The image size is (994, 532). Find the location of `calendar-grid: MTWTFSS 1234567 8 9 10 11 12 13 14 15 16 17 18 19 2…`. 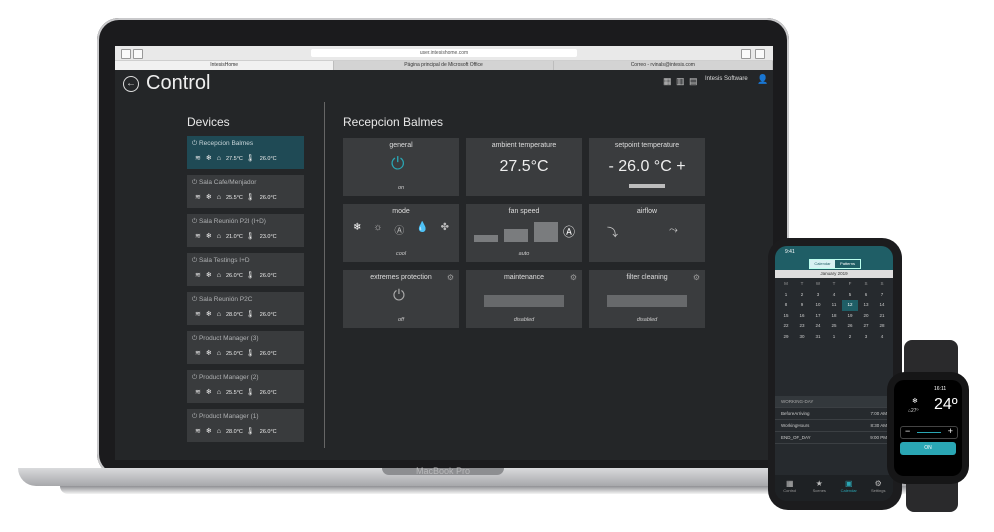

calendar-grid: MTWTFSS 1234567 8 9 10 11 12 13 14 15 16 17 18 19 2… is located at coordinates (834, 310).